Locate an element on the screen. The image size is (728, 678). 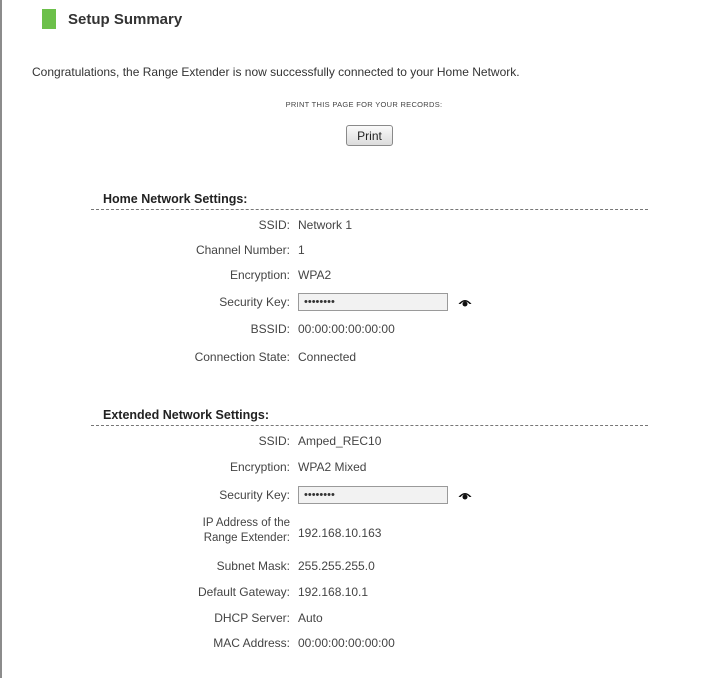
home-encryption-value: WPA2 is located at coordinates (315, 275).